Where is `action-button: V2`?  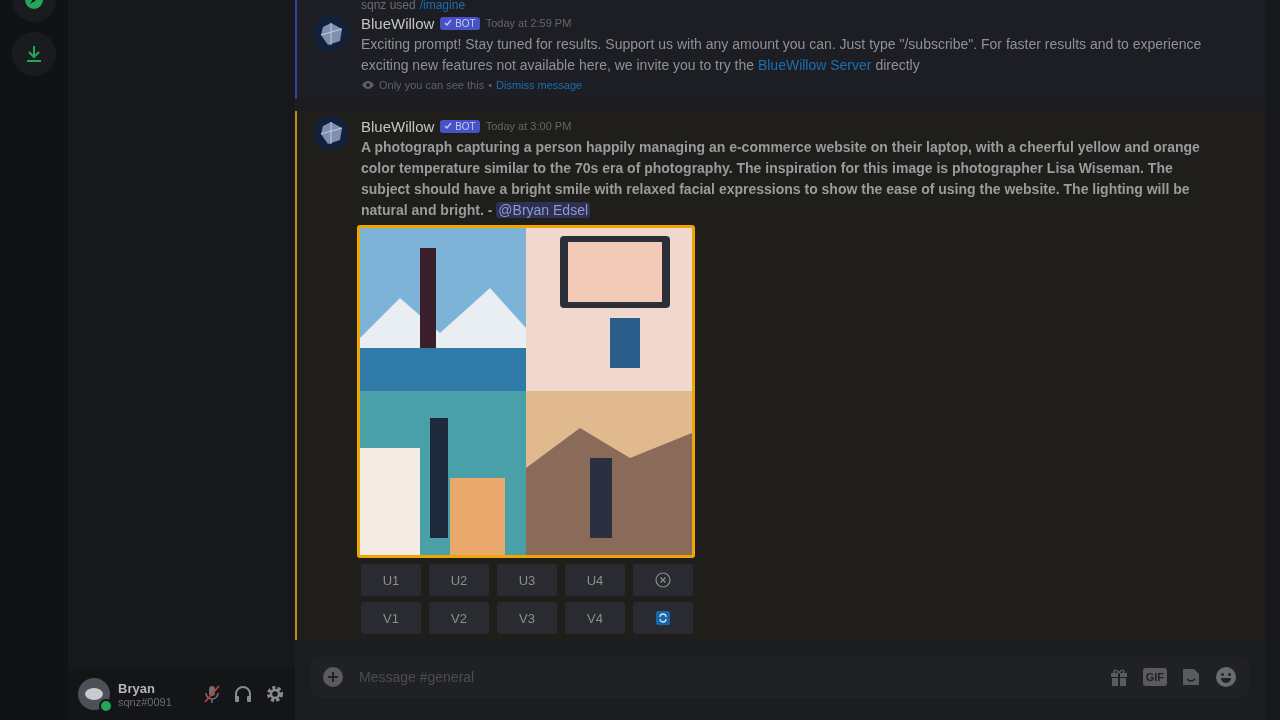 action-button: V2 is located at coordinates (459, 618).